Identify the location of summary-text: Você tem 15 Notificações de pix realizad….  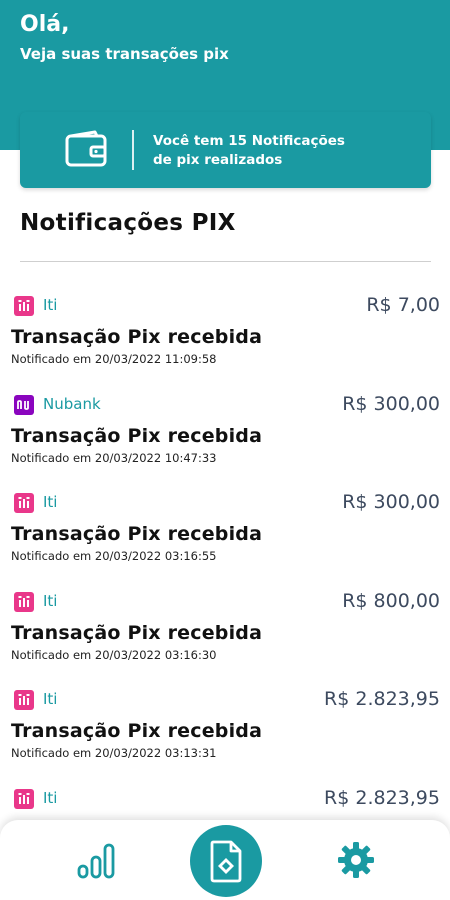
(273, 151).